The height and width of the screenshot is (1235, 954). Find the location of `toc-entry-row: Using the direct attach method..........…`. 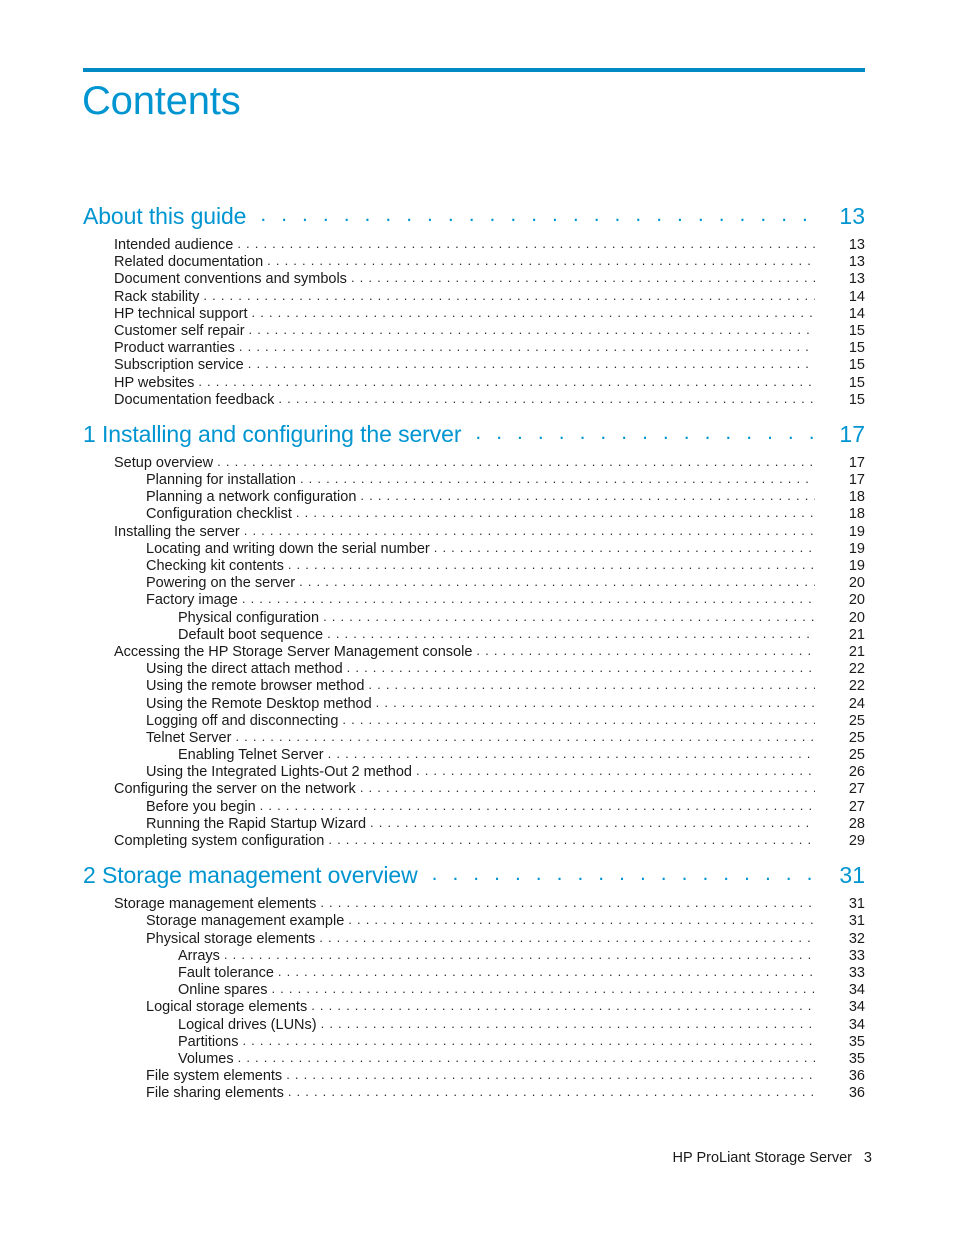

toc-entry-row: Using the direct attach method..........… is located at coordinates (474, 669).